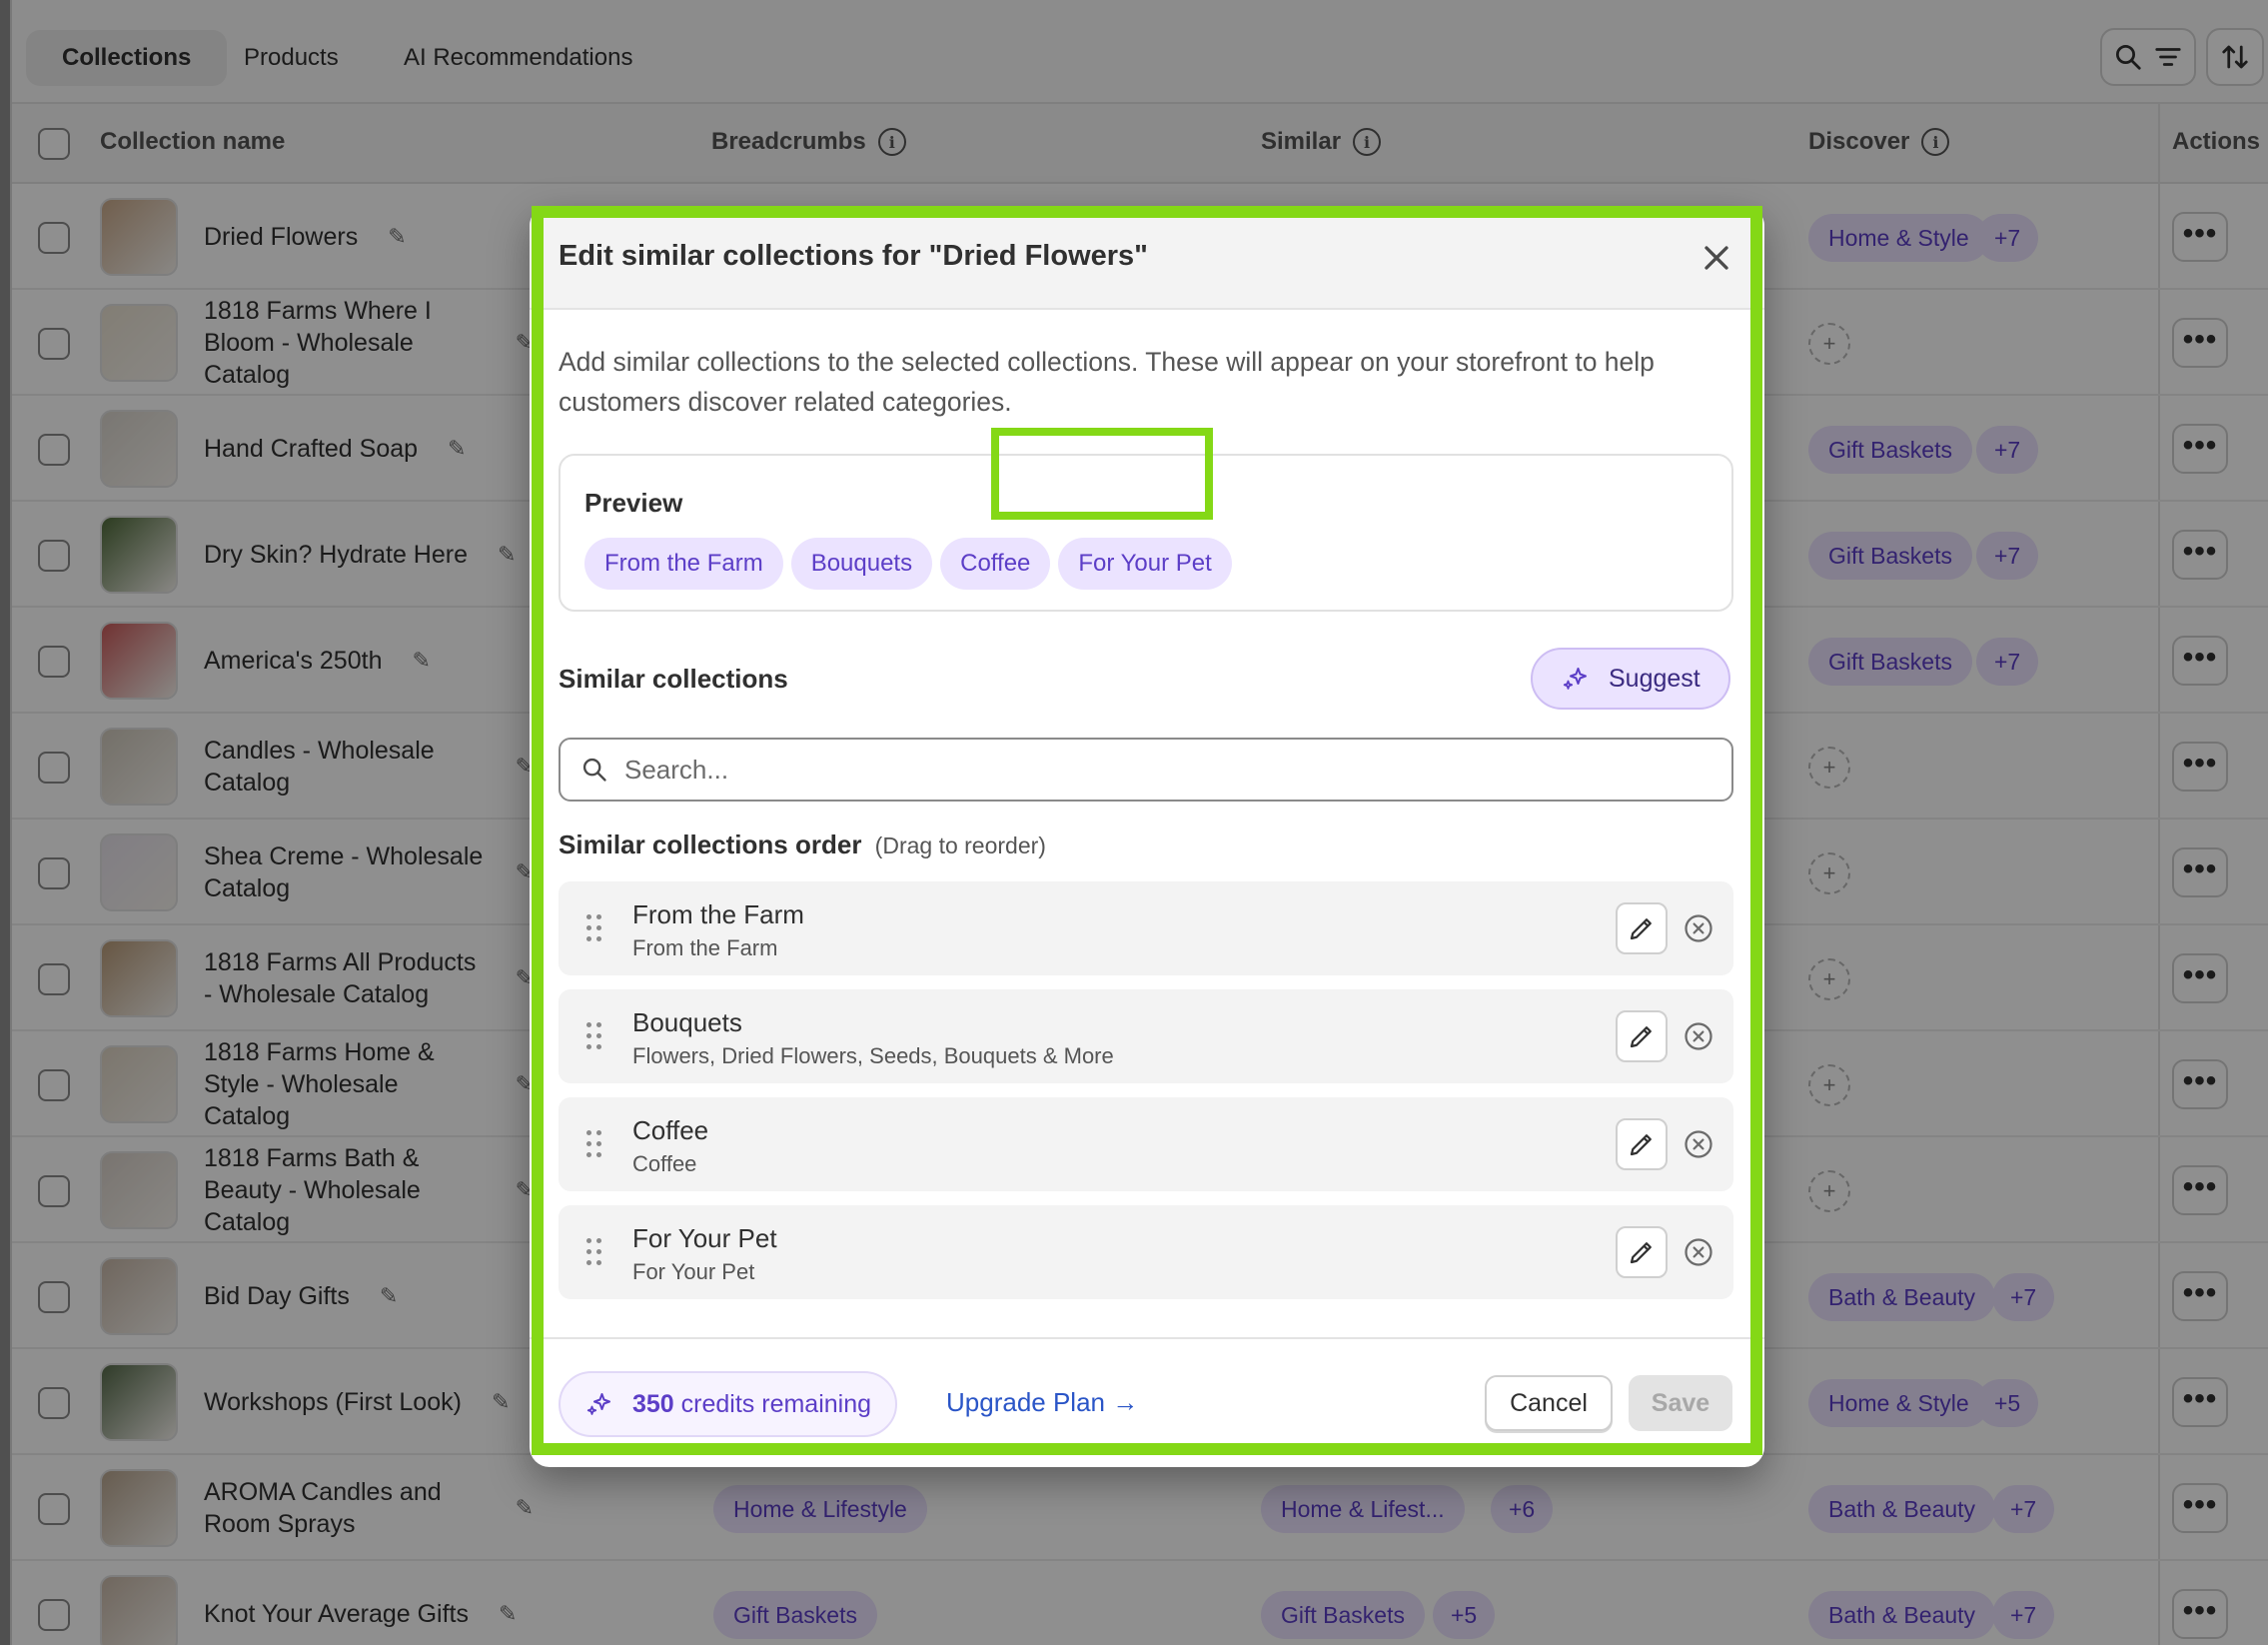  What do you see at coordinates (1145, 564) in the screenshot?
I see `preview-chip: For Your Pet` at bounding box center [1145, 564].